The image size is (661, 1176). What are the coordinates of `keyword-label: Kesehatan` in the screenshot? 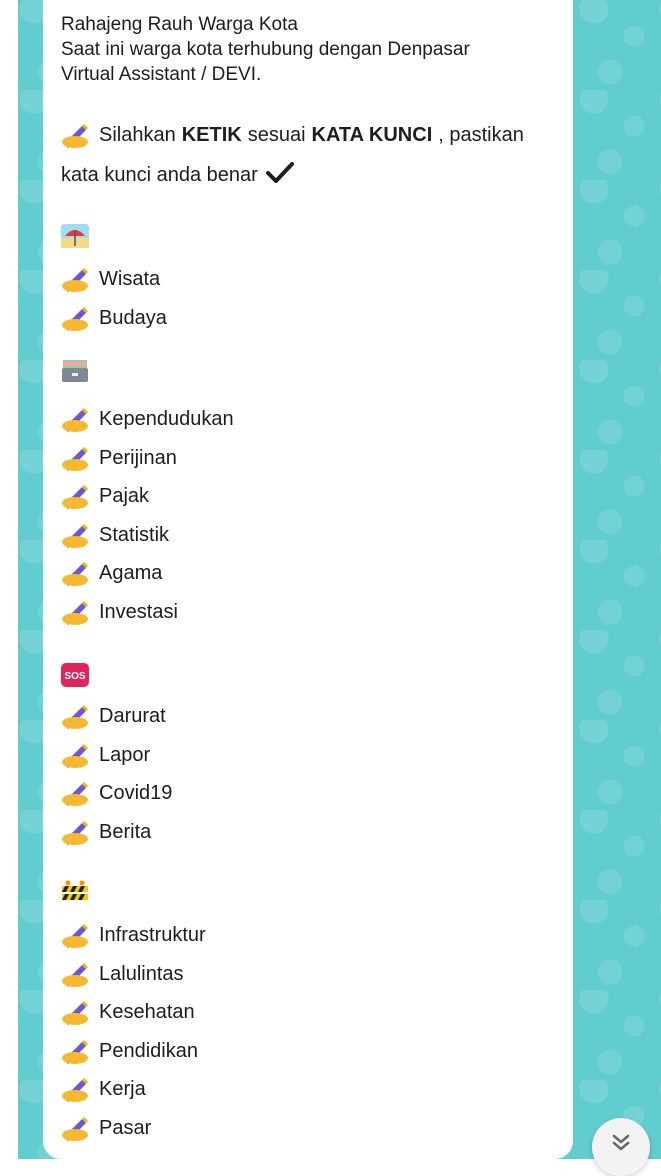 It's located at (147, 1011).